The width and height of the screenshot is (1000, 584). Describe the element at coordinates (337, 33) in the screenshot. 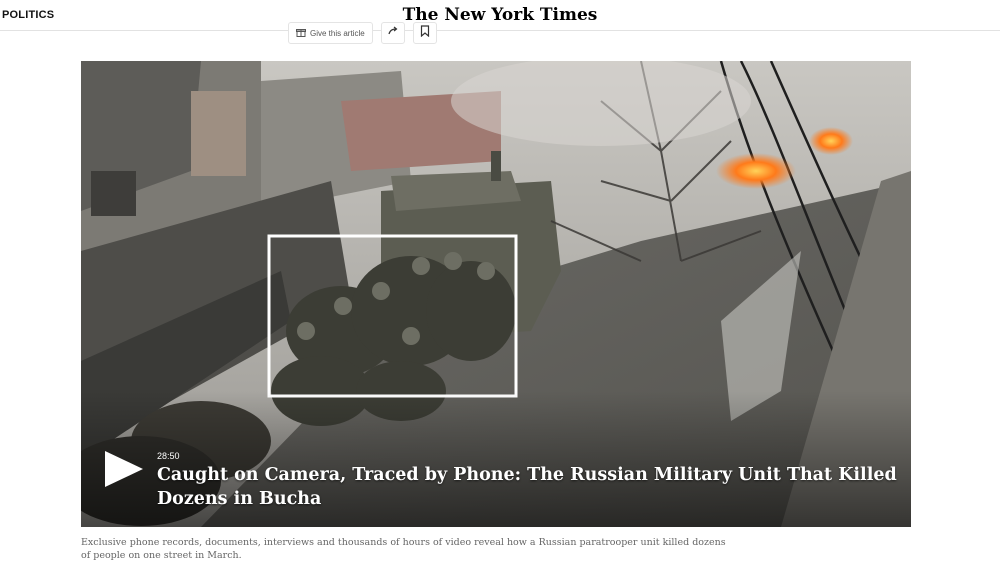

I see `gift-article-label: Give this article` at that location.